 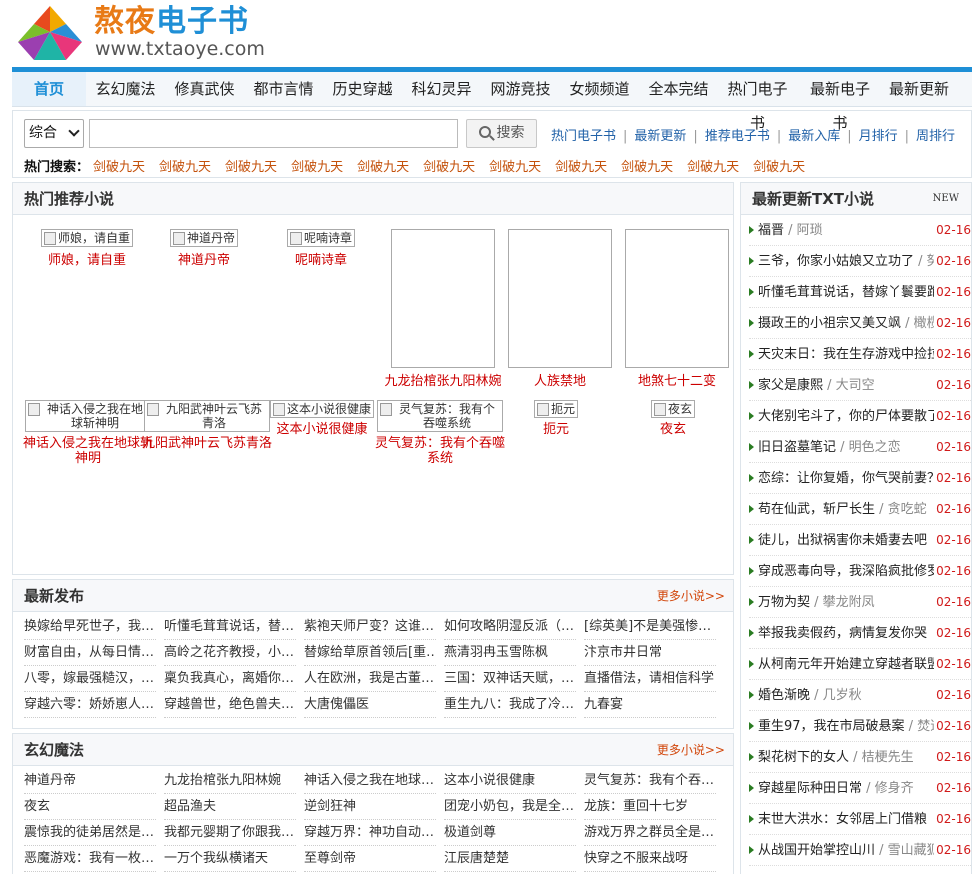 I want to click on update-row: 苟在仙武，斩尸长生 / 贪吃蛇 02-16, so click(x=860, y=509).